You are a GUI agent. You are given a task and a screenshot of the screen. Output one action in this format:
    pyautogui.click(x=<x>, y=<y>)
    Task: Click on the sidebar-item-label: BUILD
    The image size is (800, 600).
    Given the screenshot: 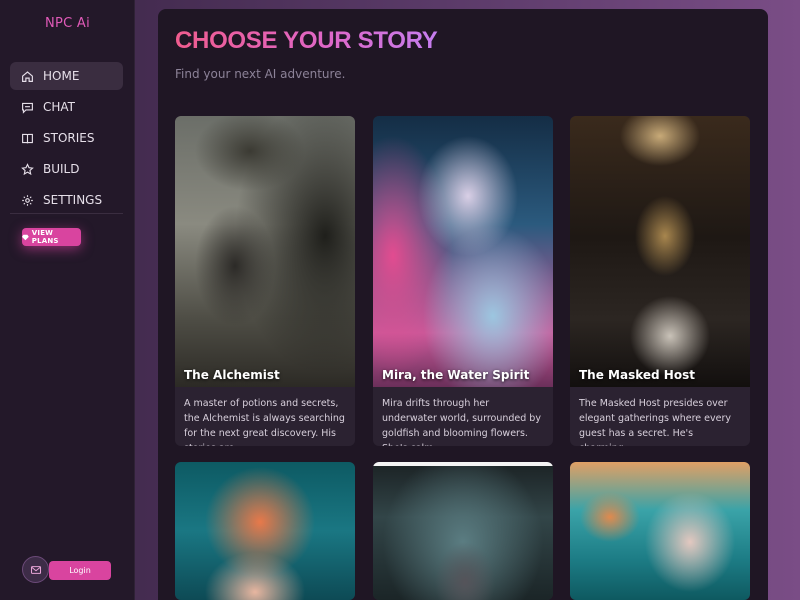 What is the action you would take?
    pyautogui.click(x=61, y=169)
    